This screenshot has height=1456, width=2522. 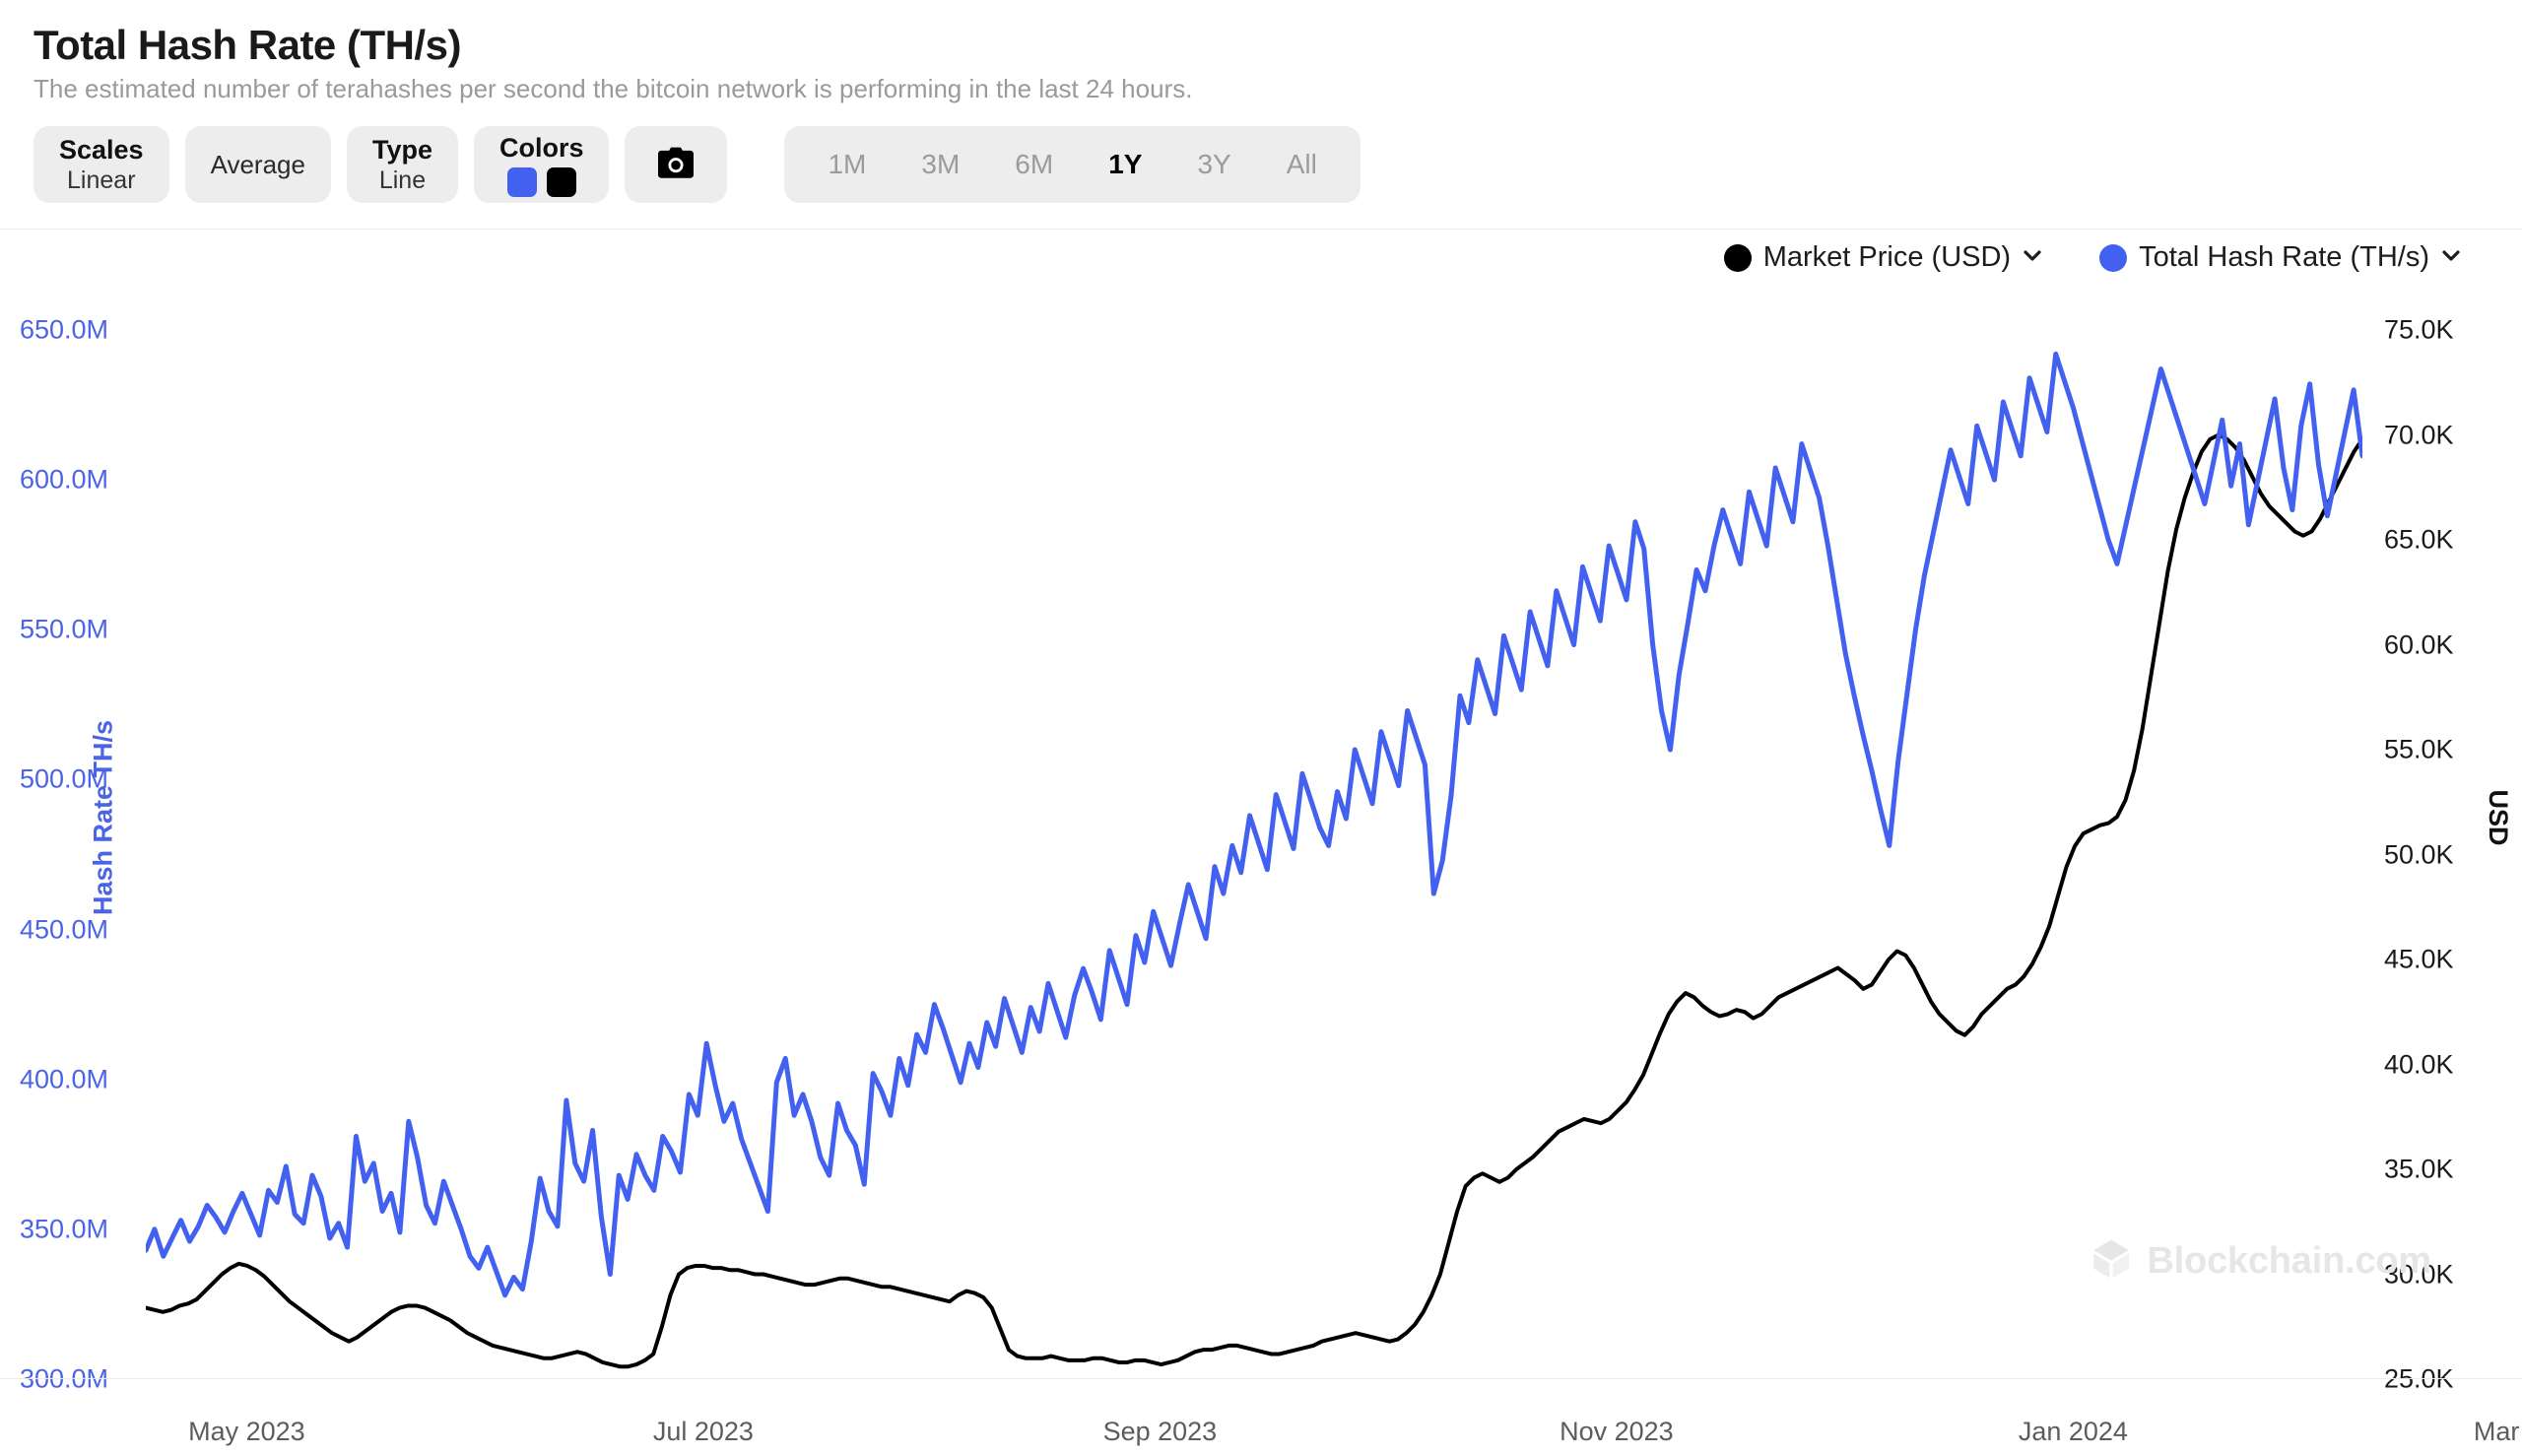 I want to click on right-axis-title: USD, so click(x=2498, y=817).